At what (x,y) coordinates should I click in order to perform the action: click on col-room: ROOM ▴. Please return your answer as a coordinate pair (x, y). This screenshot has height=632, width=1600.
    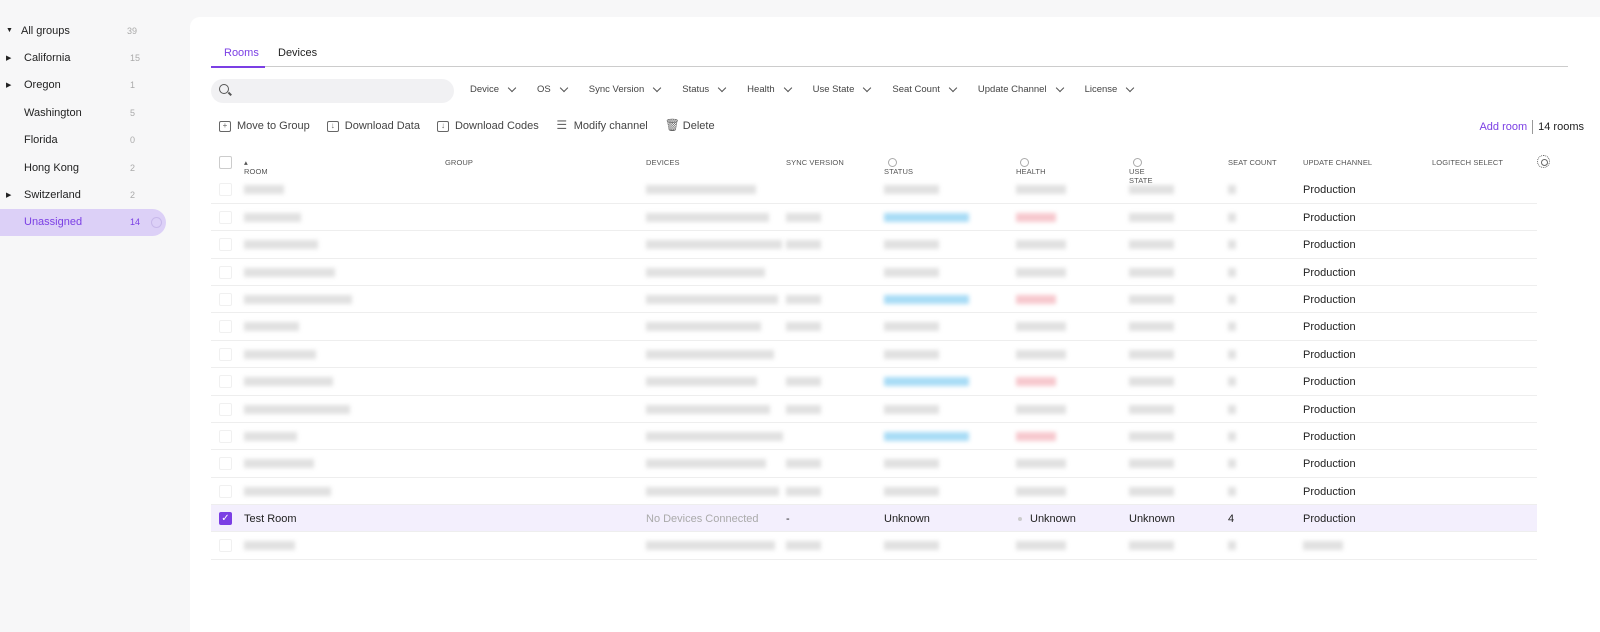
    Looking at the image, I should click on (256, 167).